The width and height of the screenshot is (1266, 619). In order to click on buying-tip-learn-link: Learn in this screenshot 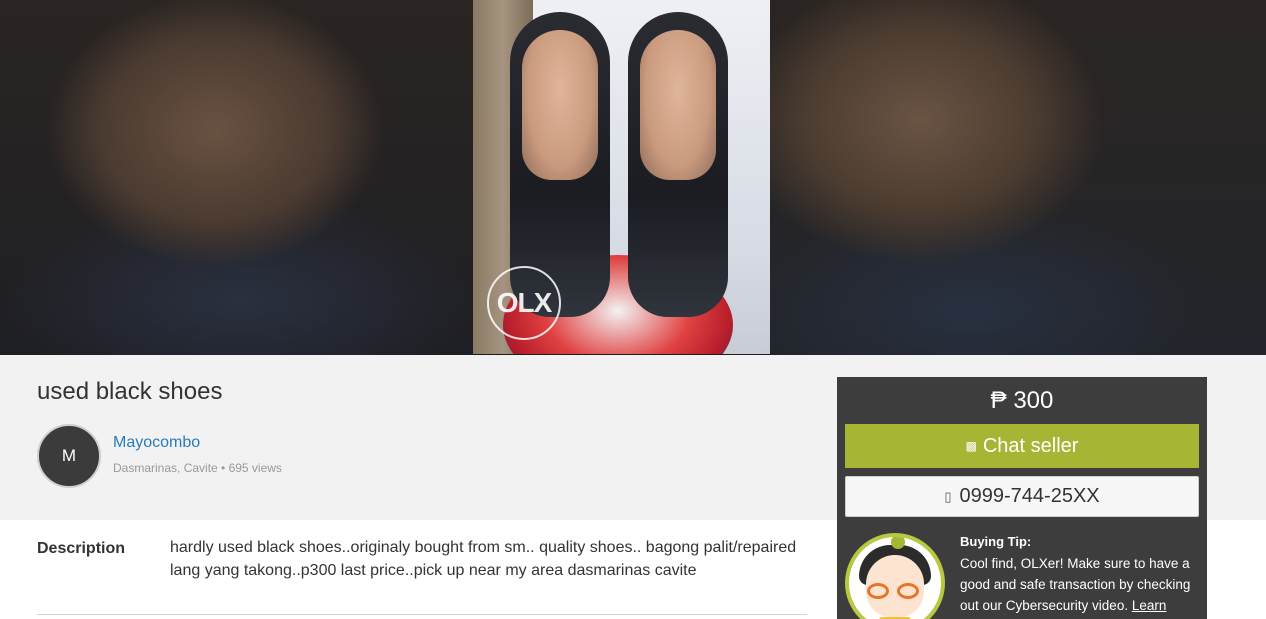, I will do `click(1149, 605)`.